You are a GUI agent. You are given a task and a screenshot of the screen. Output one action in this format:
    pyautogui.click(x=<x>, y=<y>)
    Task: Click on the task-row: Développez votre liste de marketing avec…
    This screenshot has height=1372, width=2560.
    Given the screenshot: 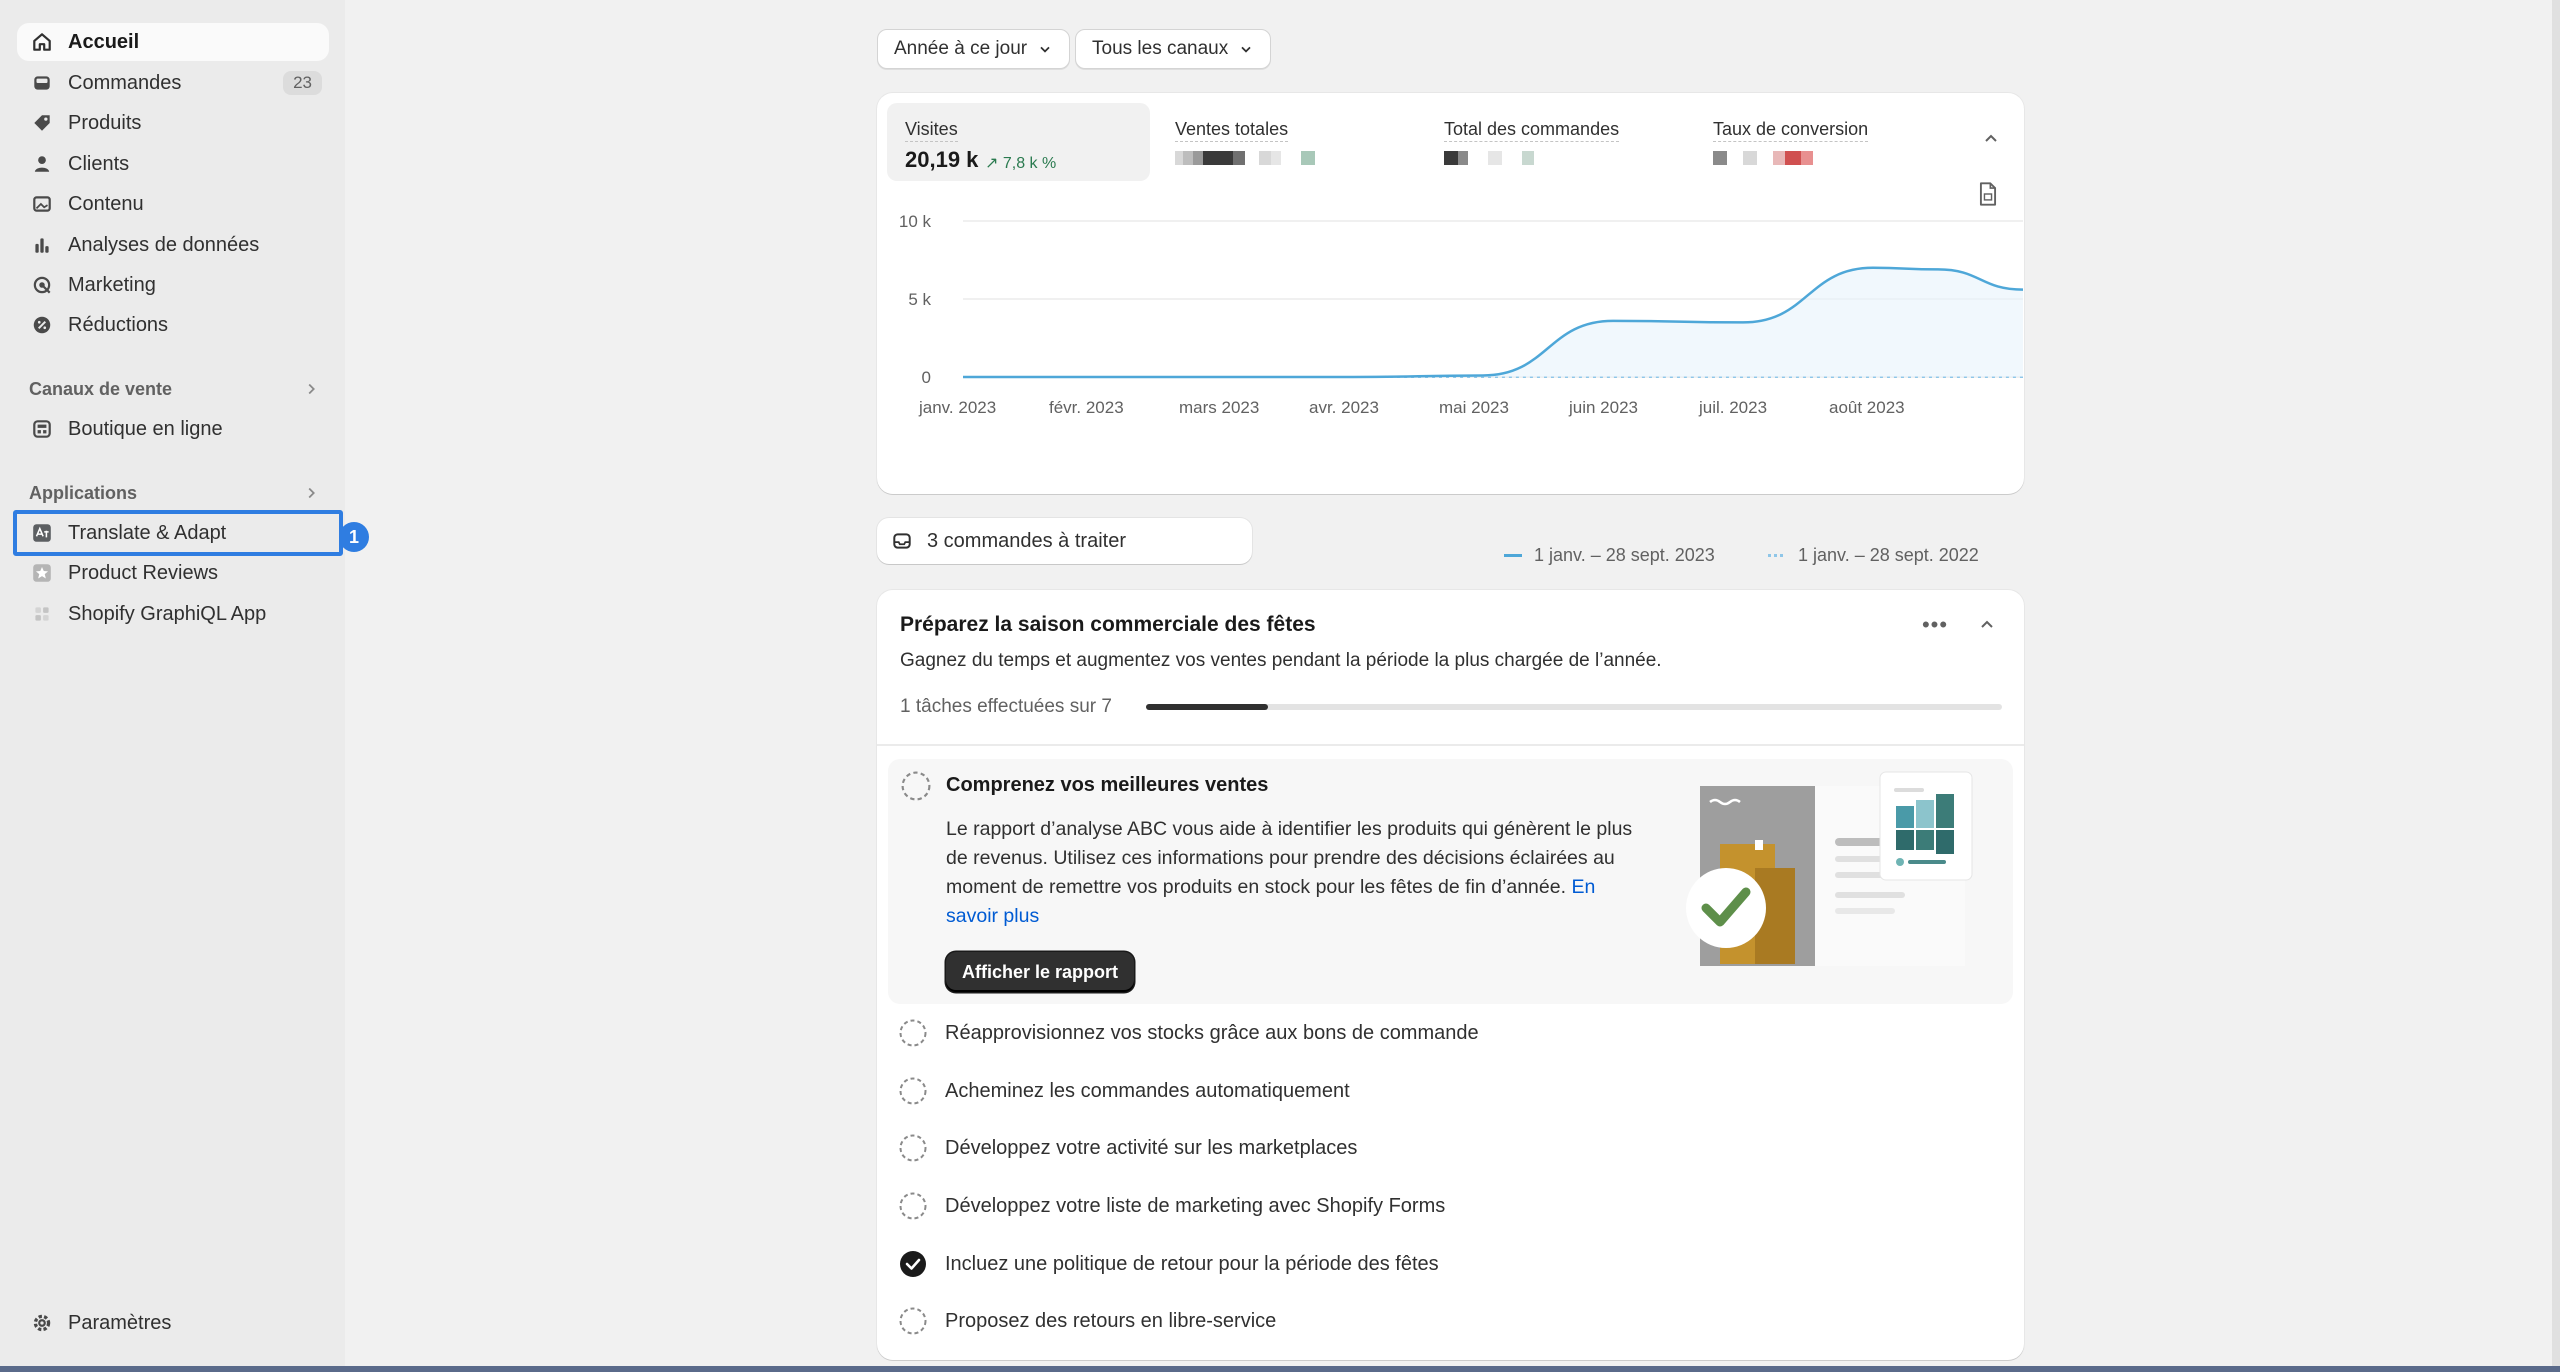 What is the action you would take?
    pyautogui.click(x=1172, y=1206)
    